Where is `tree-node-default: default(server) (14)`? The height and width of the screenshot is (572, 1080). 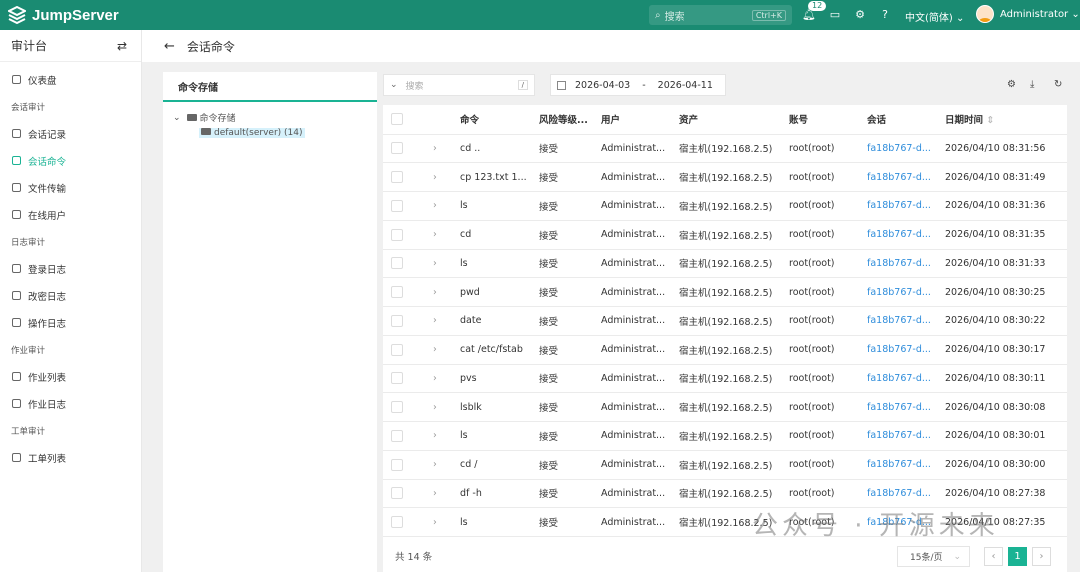 tree-node-default: default(server) (14) is located at coordinates (275, 132).